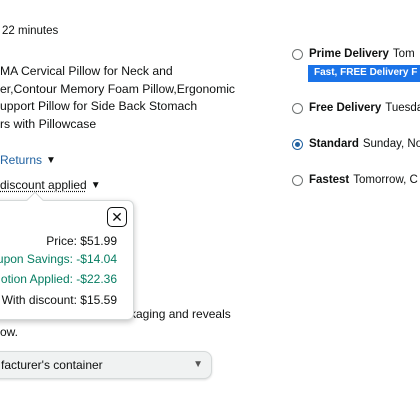  Describe the element at coordinates (99, 106) in the screenshot. I see `product-title-line: upport Pillow for Side Back Stomach` at that location.